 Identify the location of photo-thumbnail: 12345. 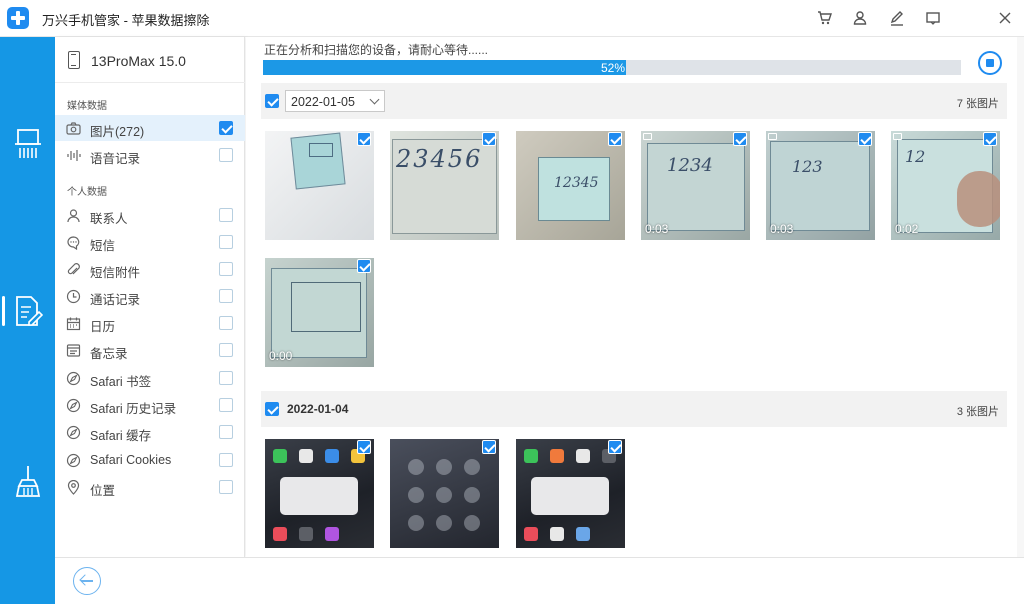
(570, 185).